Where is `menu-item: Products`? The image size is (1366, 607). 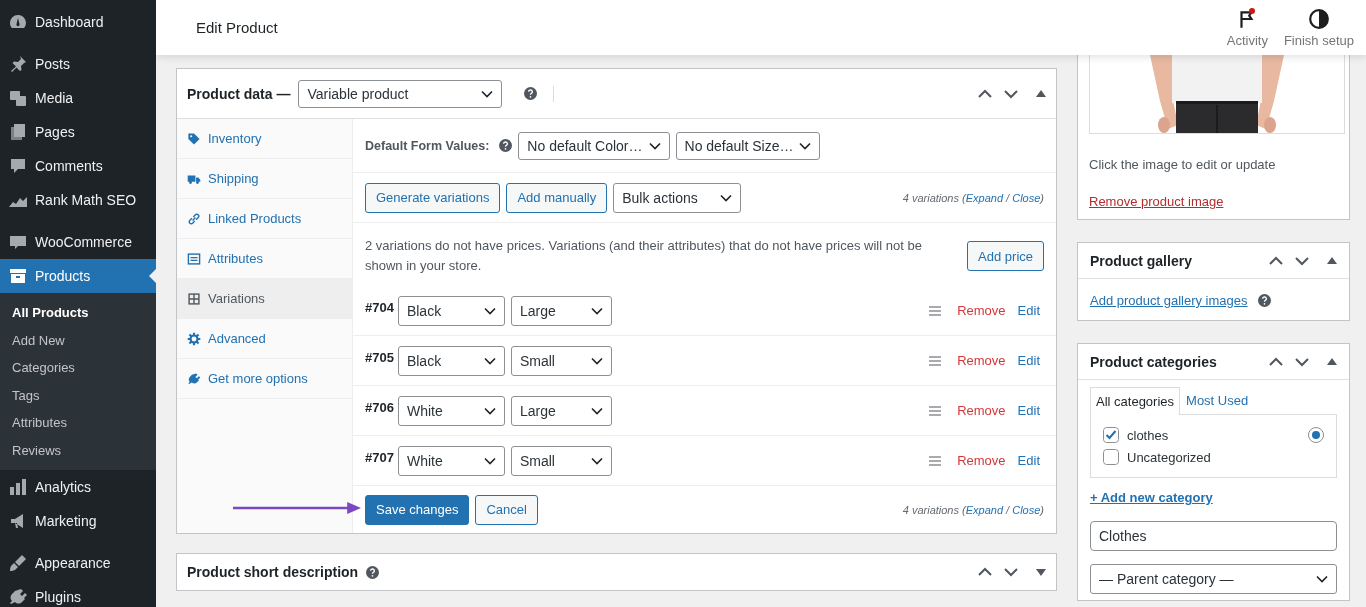
menu-item: Products is located at coordinates (78, 276).